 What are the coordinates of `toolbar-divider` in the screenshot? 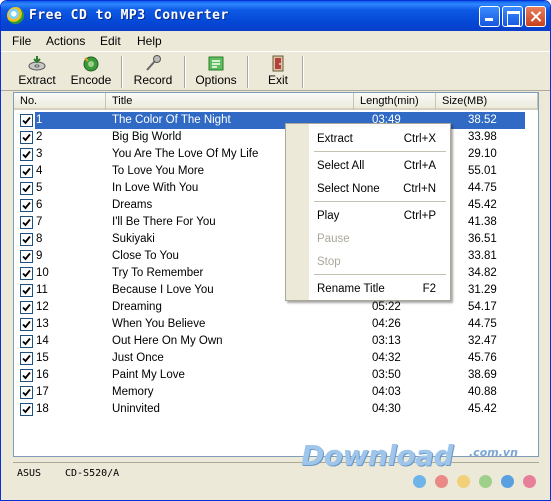 It's located at (122, 72).